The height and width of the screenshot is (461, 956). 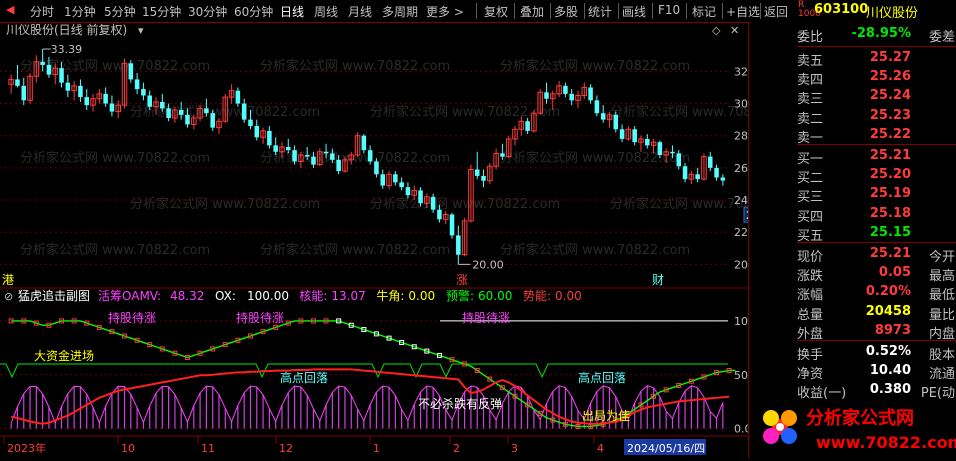 I want to click on indicator-menu-icon: ⊘, so click(x=8, y=296).